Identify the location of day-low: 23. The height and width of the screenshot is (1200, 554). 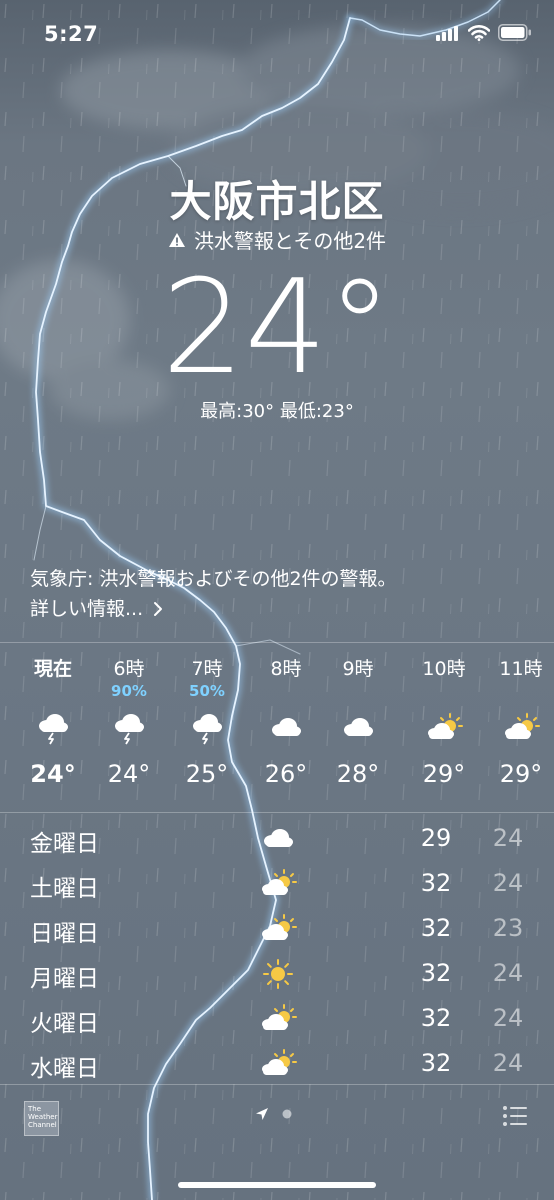
(508, 928).